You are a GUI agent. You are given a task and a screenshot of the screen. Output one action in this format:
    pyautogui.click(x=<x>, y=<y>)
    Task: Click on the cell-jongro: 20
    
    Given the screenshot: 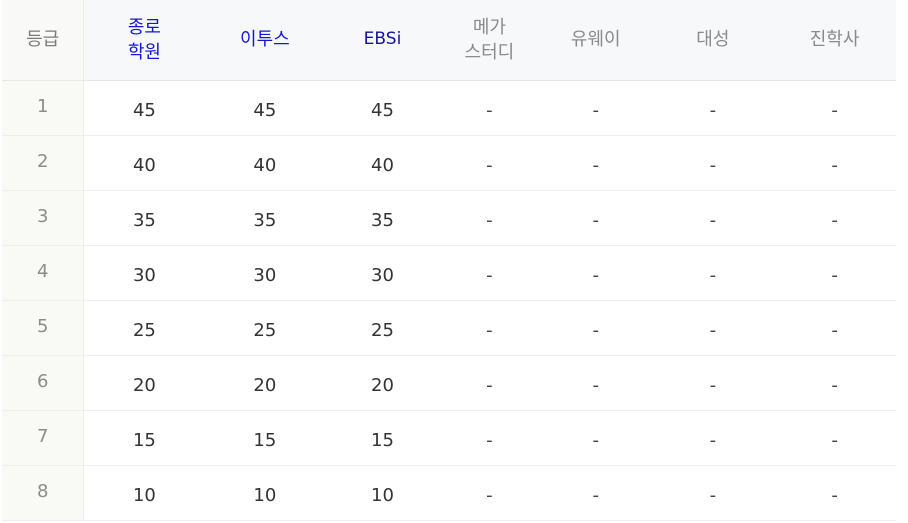 What is the action you would take?
    pyautogui.click(x=144, y=383)
    